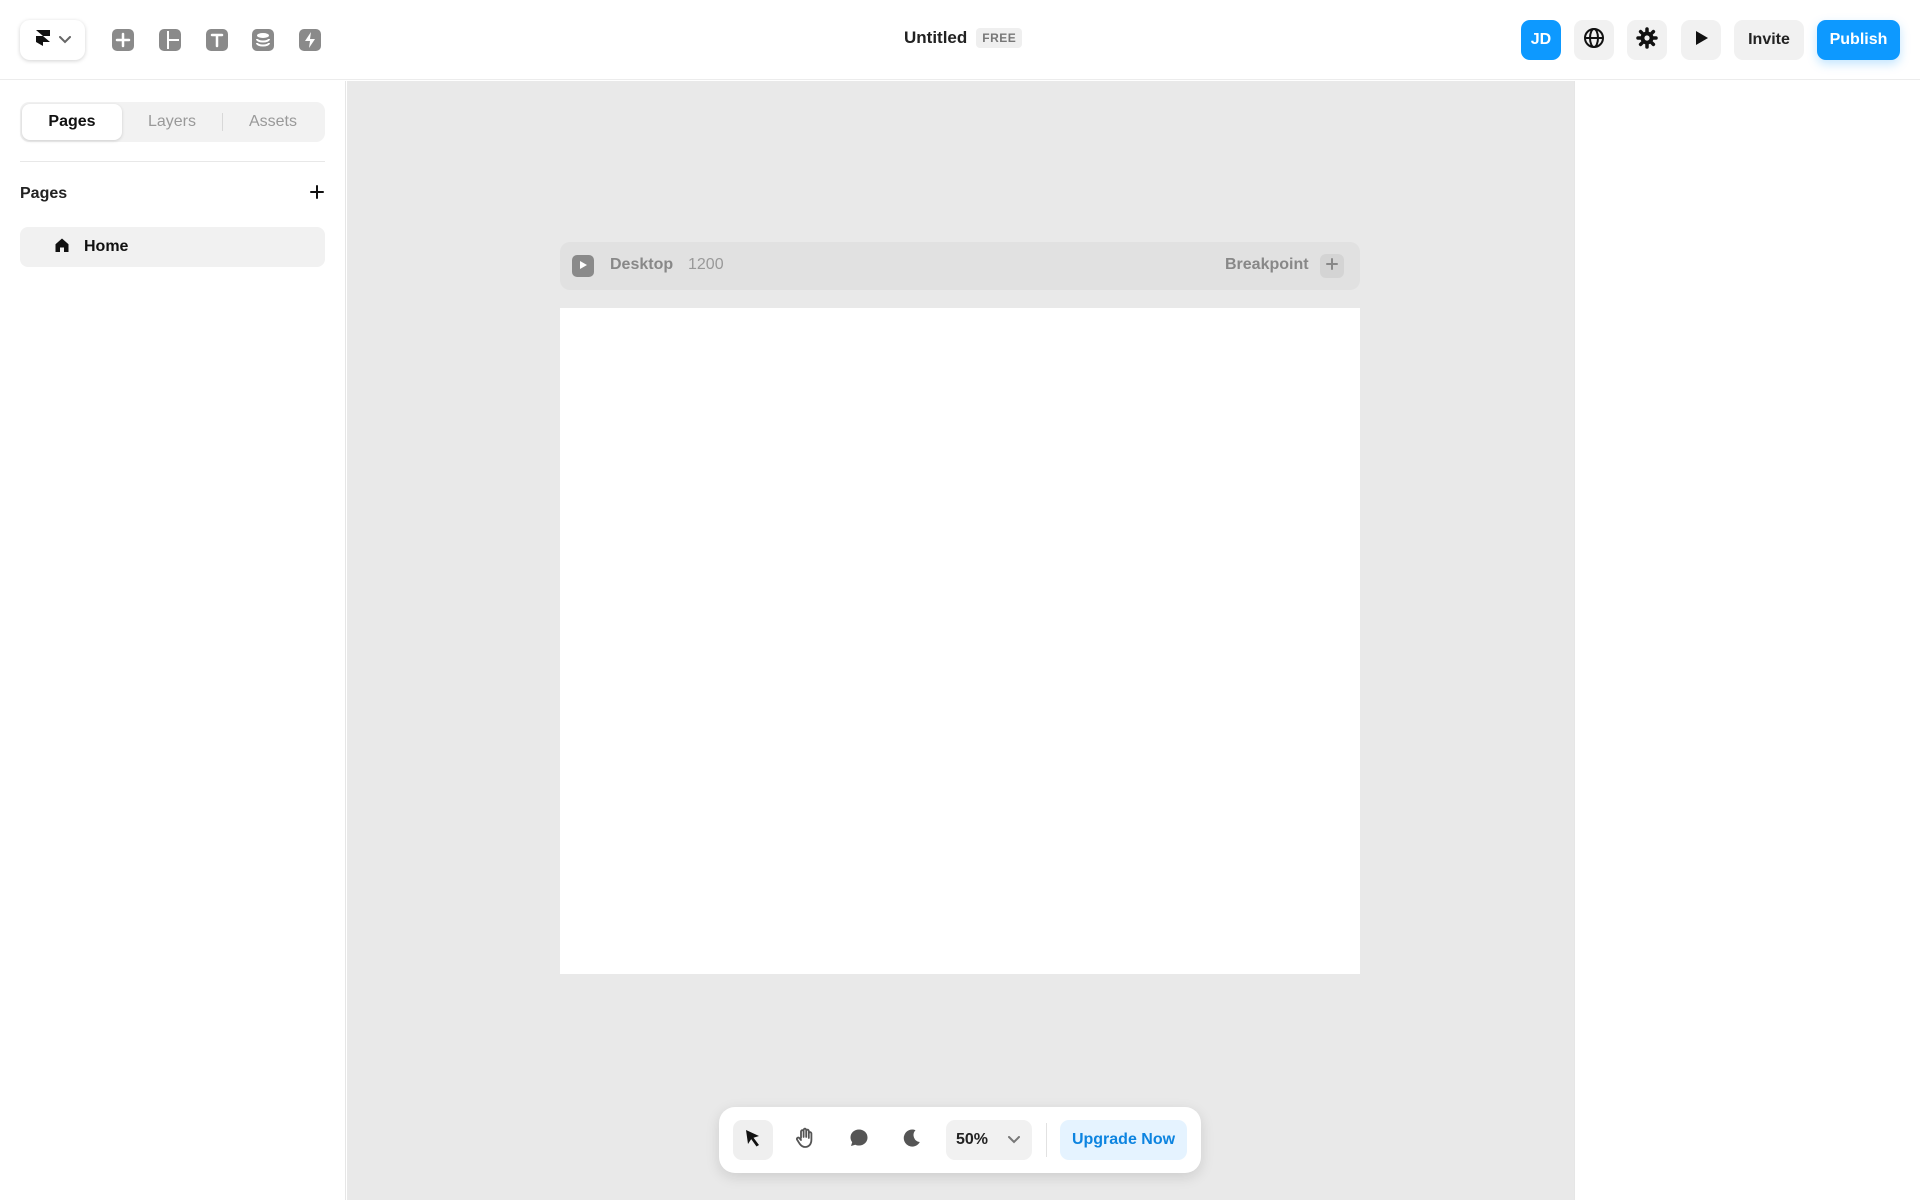  I want to click on project-title-group: Untitled FREE, so click(963, 38).